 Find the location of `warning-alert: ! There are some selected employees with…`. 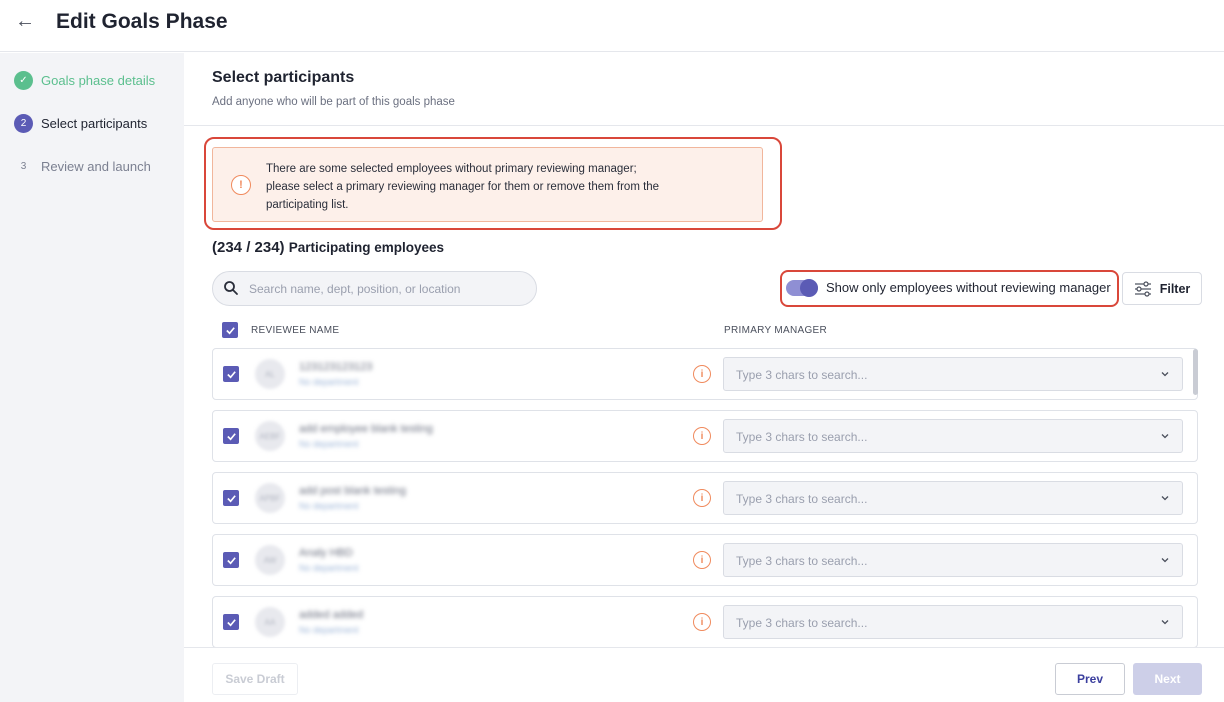

warning-alert: ! There are some selected employees with… is located at coordinates (487, 184).